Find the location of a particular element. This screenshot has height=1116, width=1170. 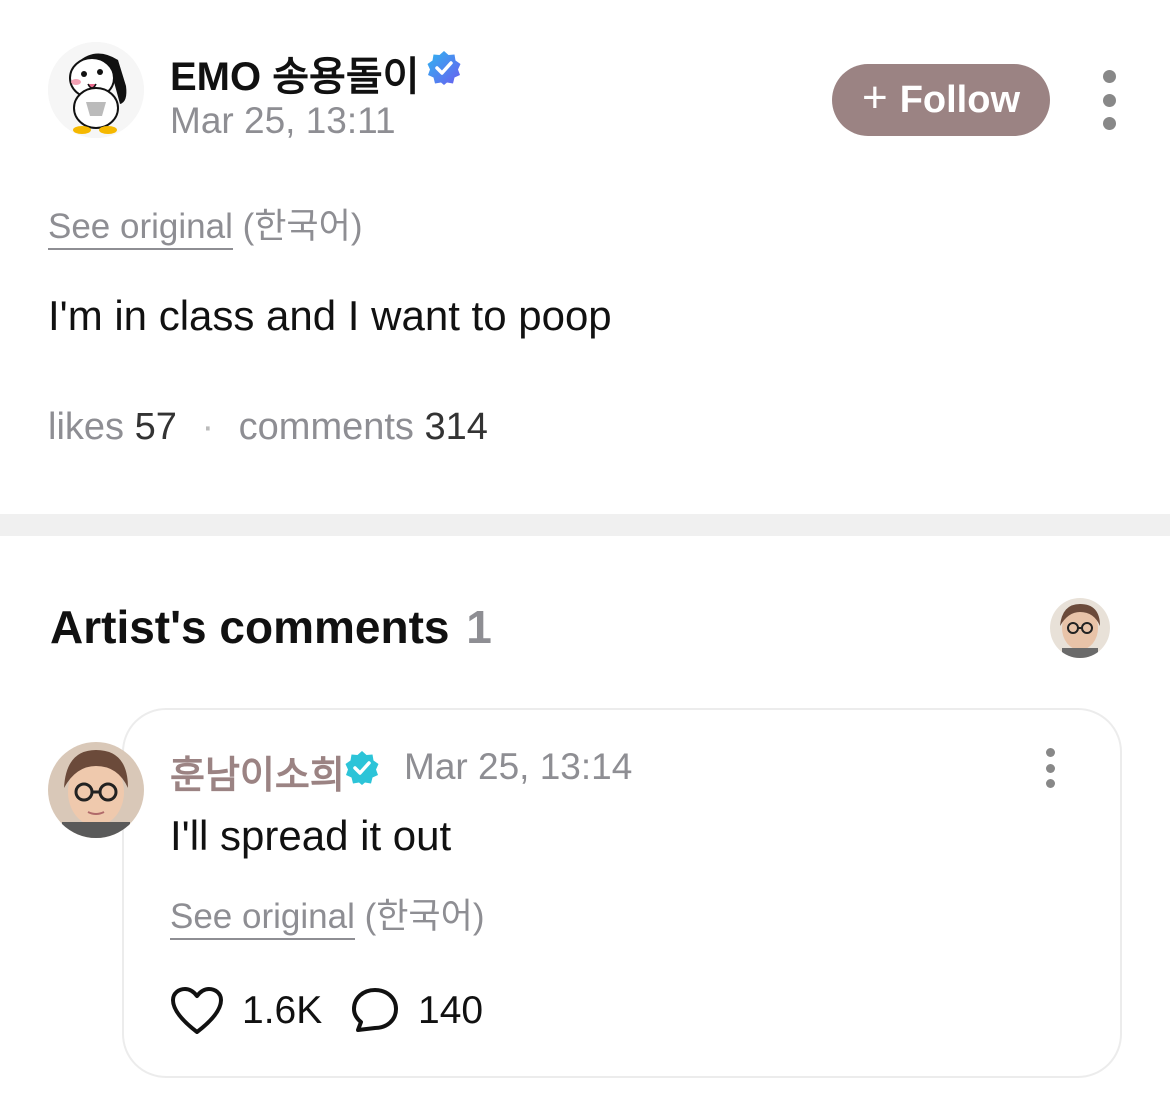

heart-icon is located at coordinates (197, 1010).